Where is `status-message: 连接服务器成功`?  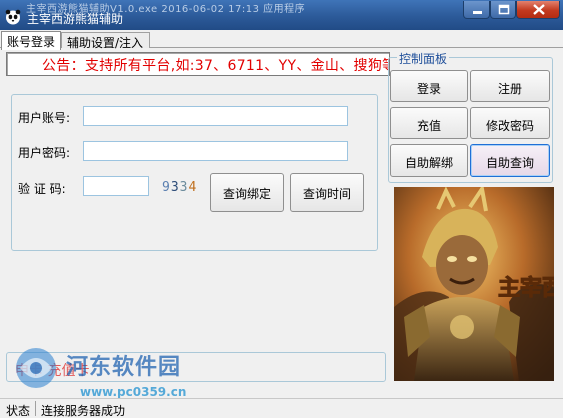 status-message: 连接服务器成功 is located at coordinates (83, 411).